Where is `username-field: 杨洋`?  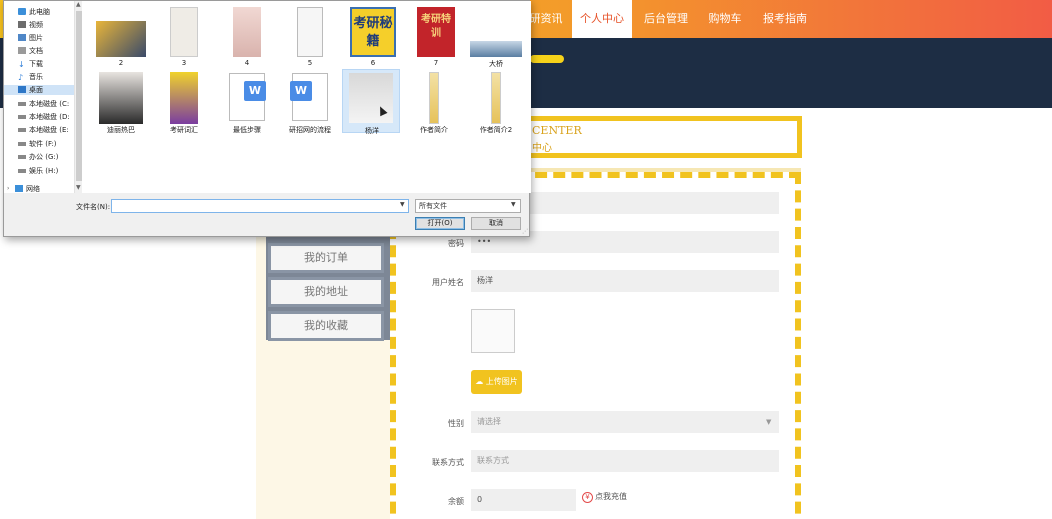
username-field: 杨洋 is located at coordinates (625, 281).